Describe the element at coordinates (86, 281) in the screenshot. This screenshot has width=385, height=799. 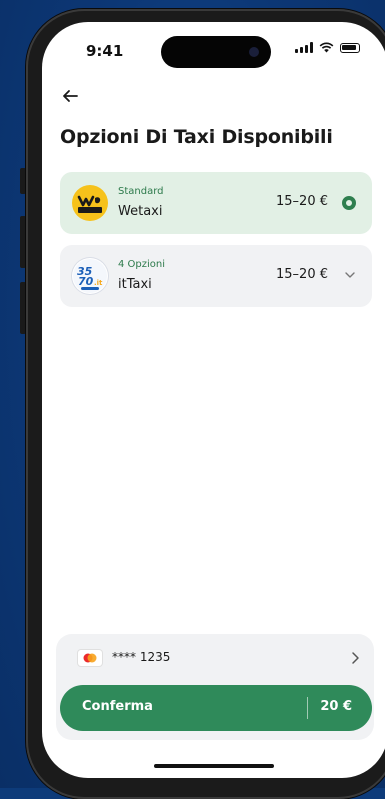
I see `svg-text: 70` at that location.